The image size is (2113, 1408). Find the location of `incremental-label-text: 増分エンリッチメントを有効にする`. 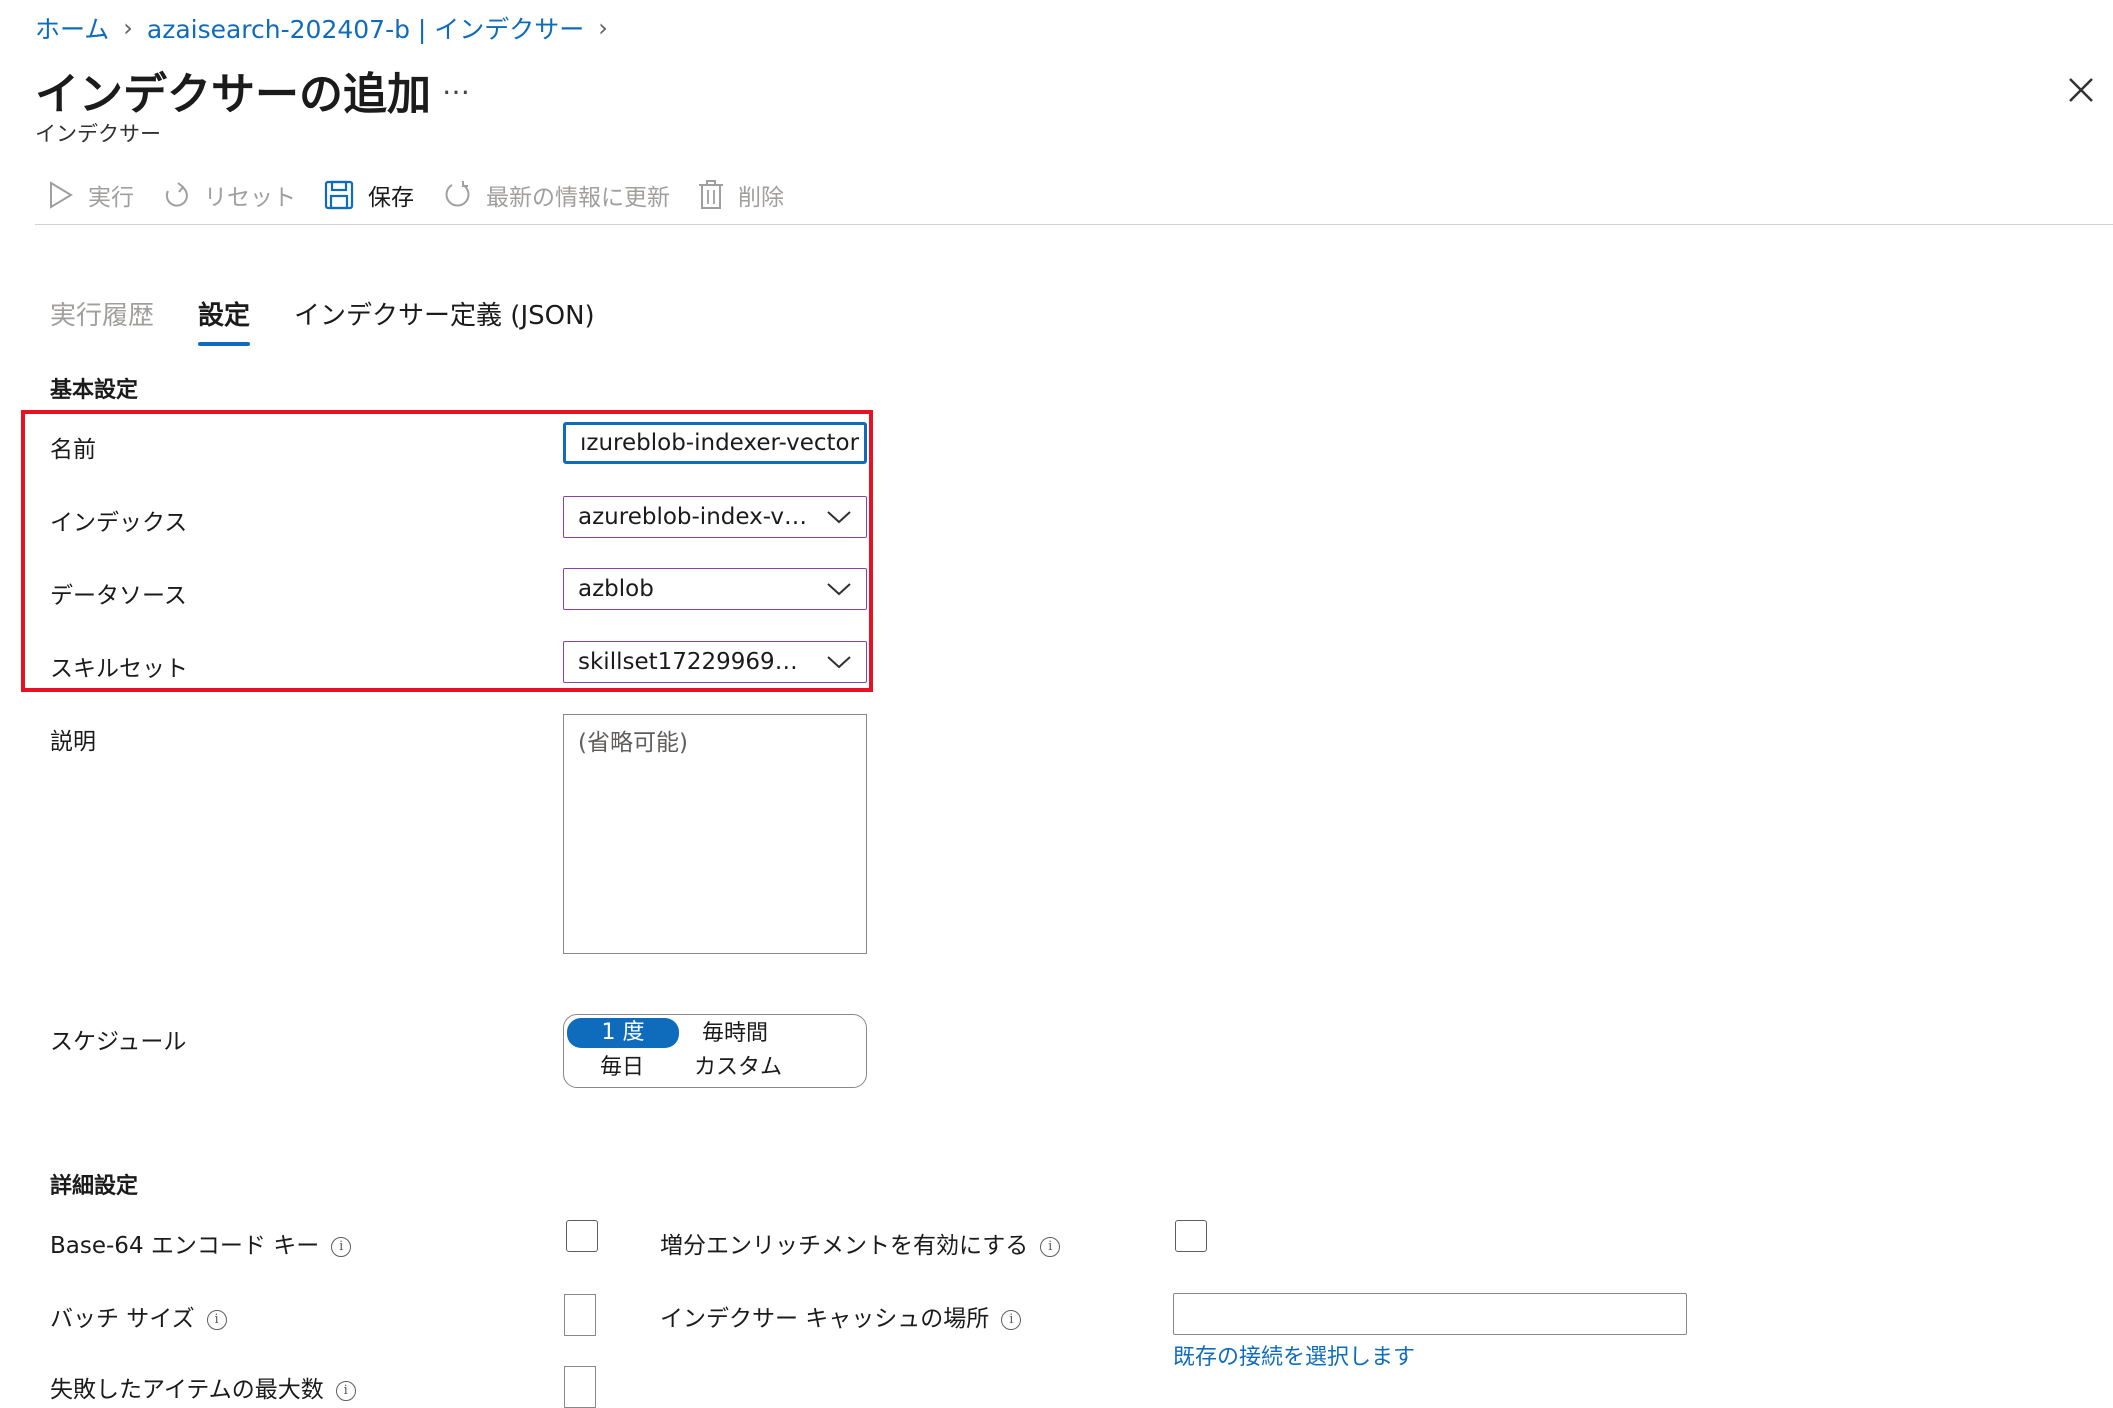

incremental-label-text: 増分エンリッチメントを有効にする is located at coordinates (844, 1246).